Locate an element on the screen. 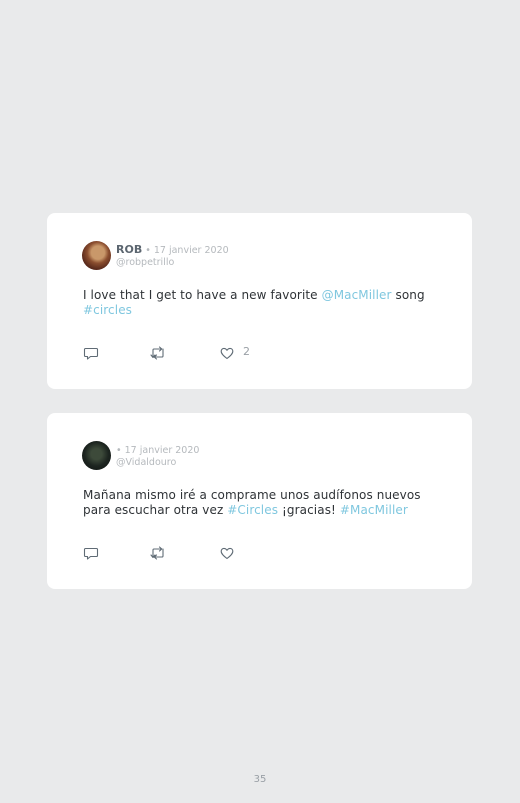  author-handle: @robpetrillo is located at coordinates (172, 263).